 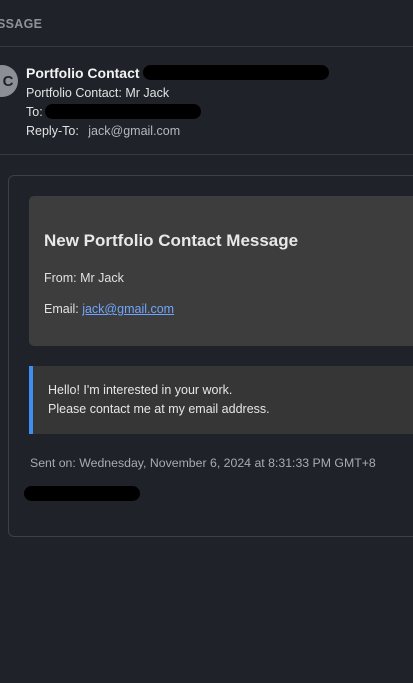 I want to click on avatar: C, so click(x=9, y=81).